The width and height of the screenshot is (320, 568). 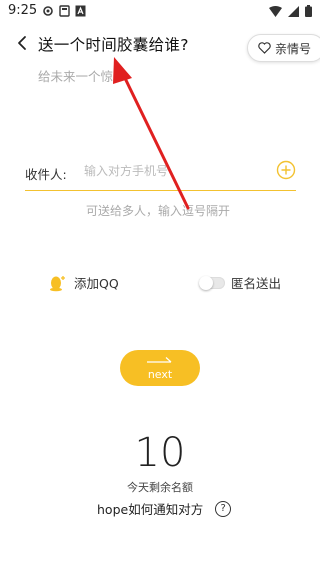 What do you see at coordinates (169, 171) in the screenshot?
I see `recipient-phone-input` at bounding box center [169, 171].